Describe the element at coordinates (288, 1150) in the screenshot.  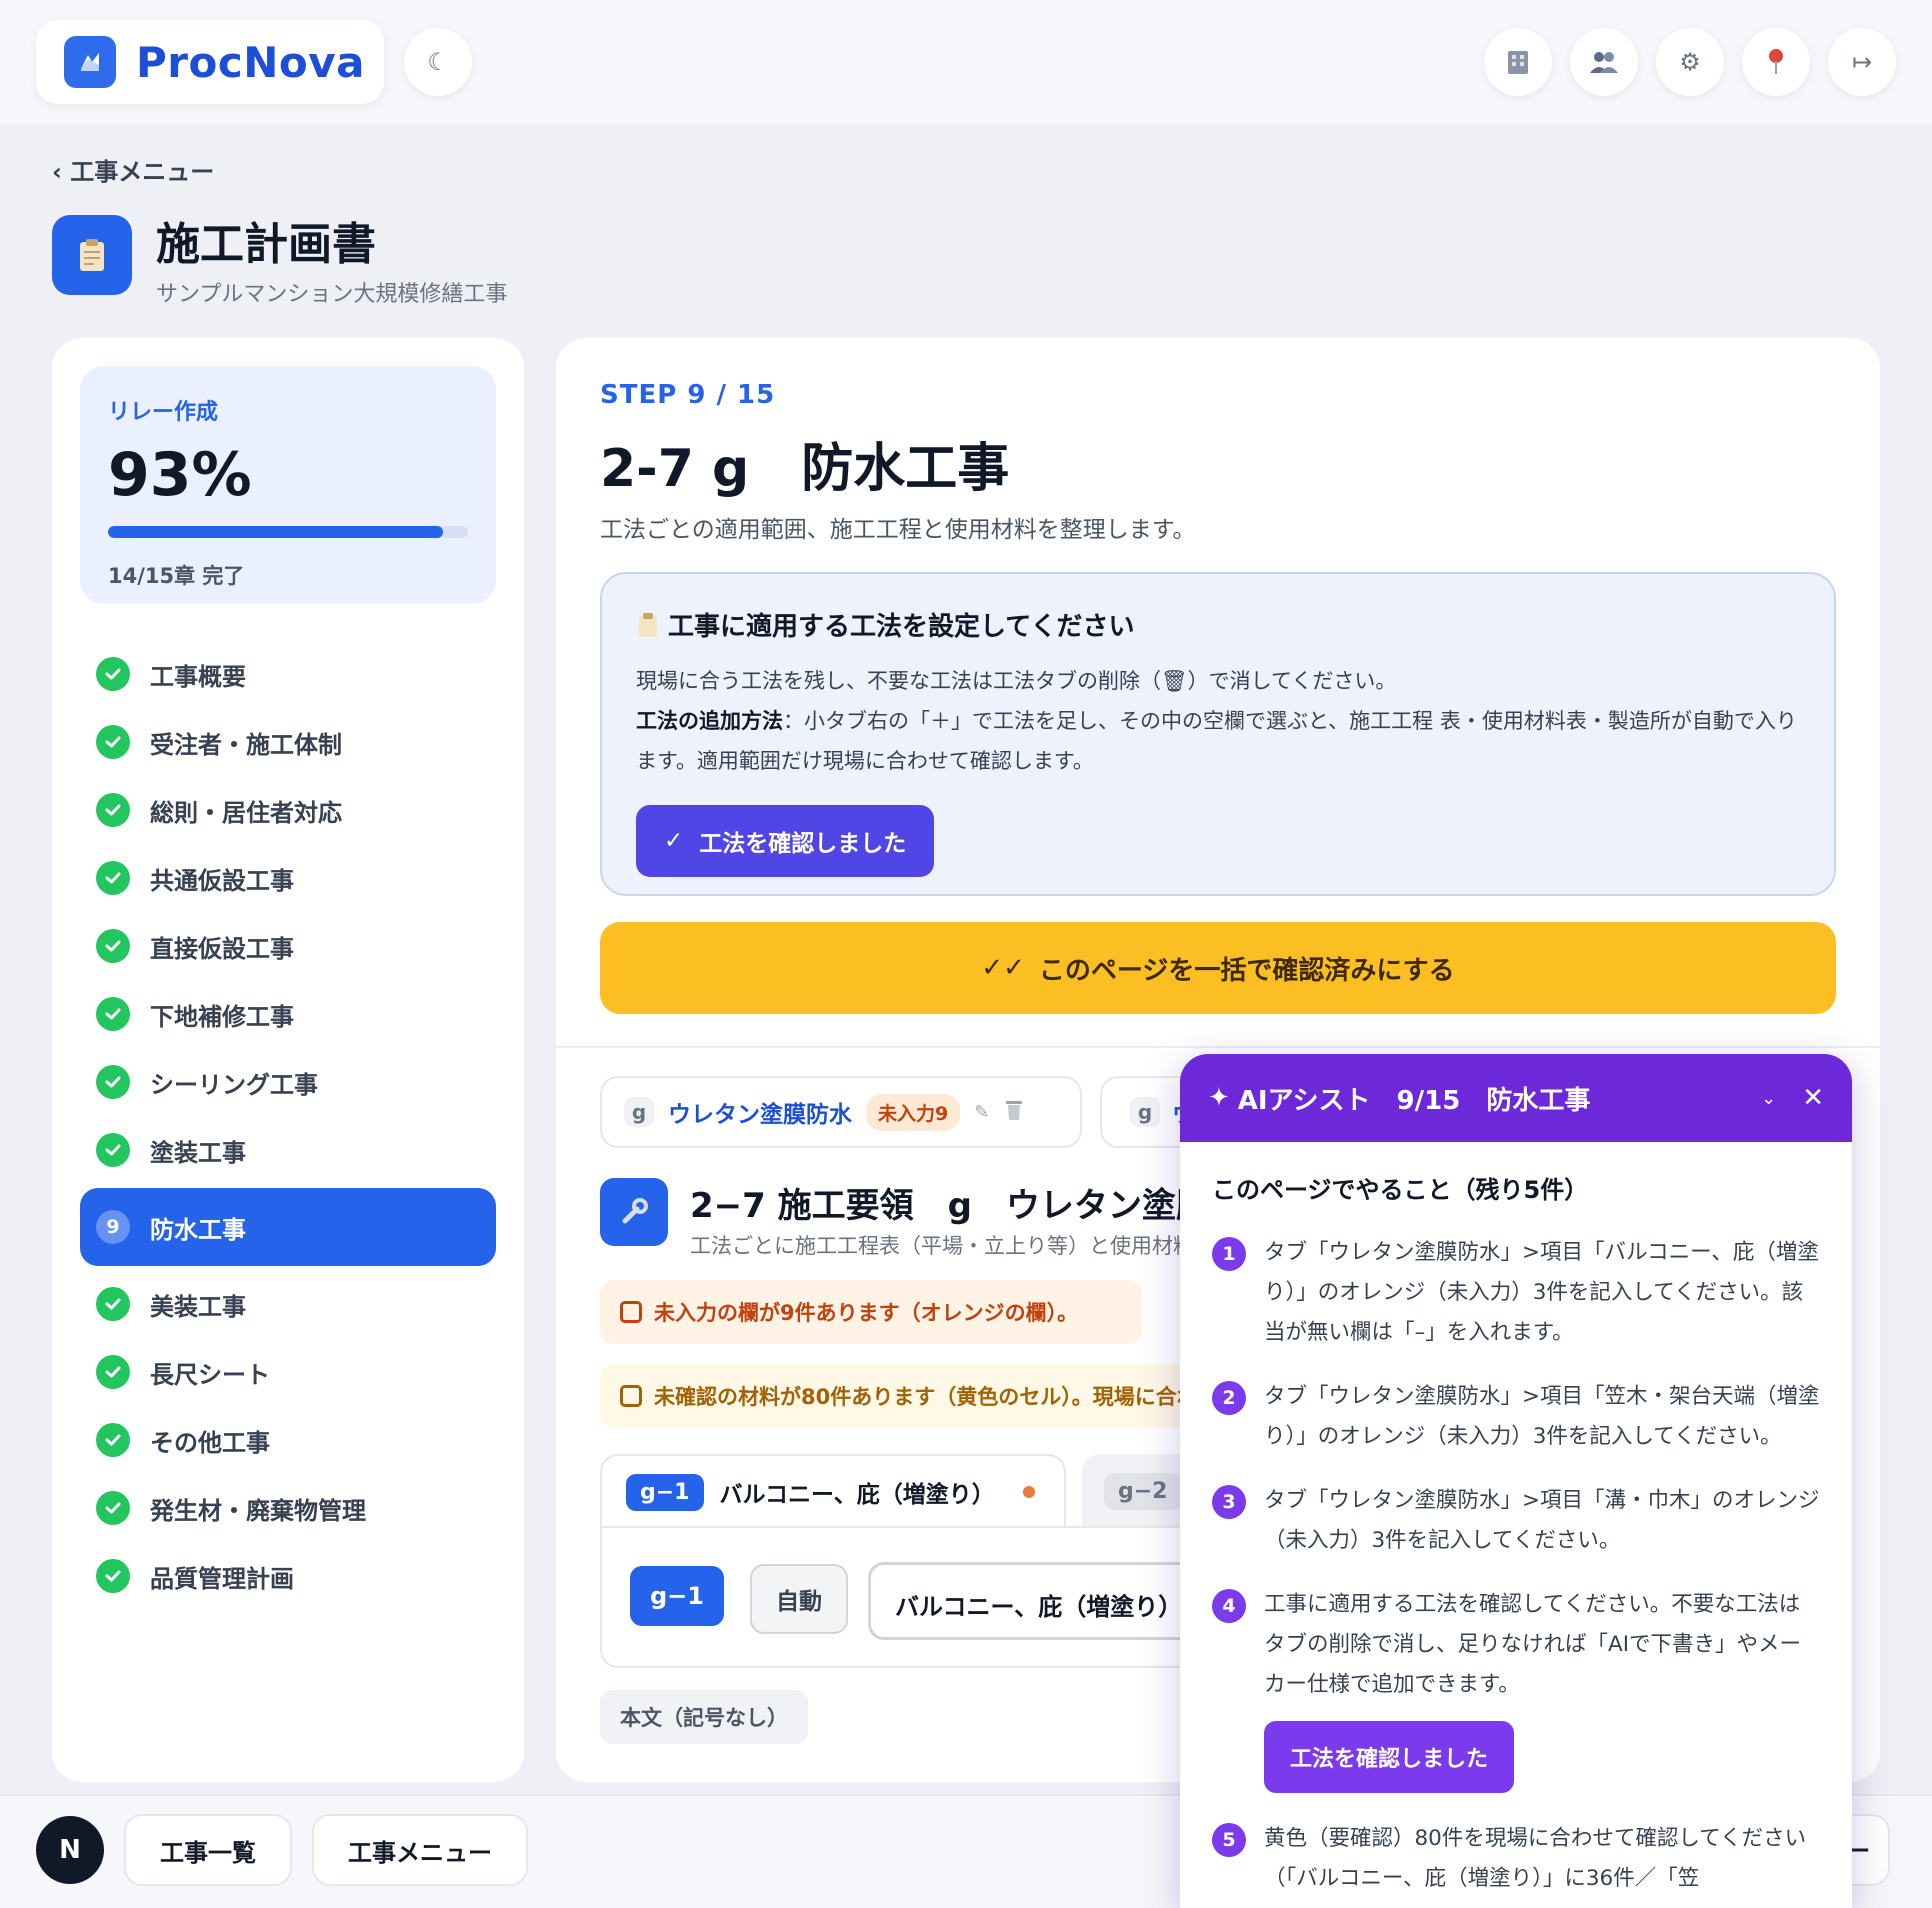
I see `chapter-item: 塗装工事` at that location.